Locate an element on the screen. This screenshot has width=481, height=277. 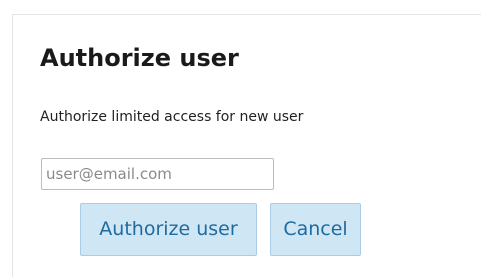
email-input is located at coordinates (157, 174).